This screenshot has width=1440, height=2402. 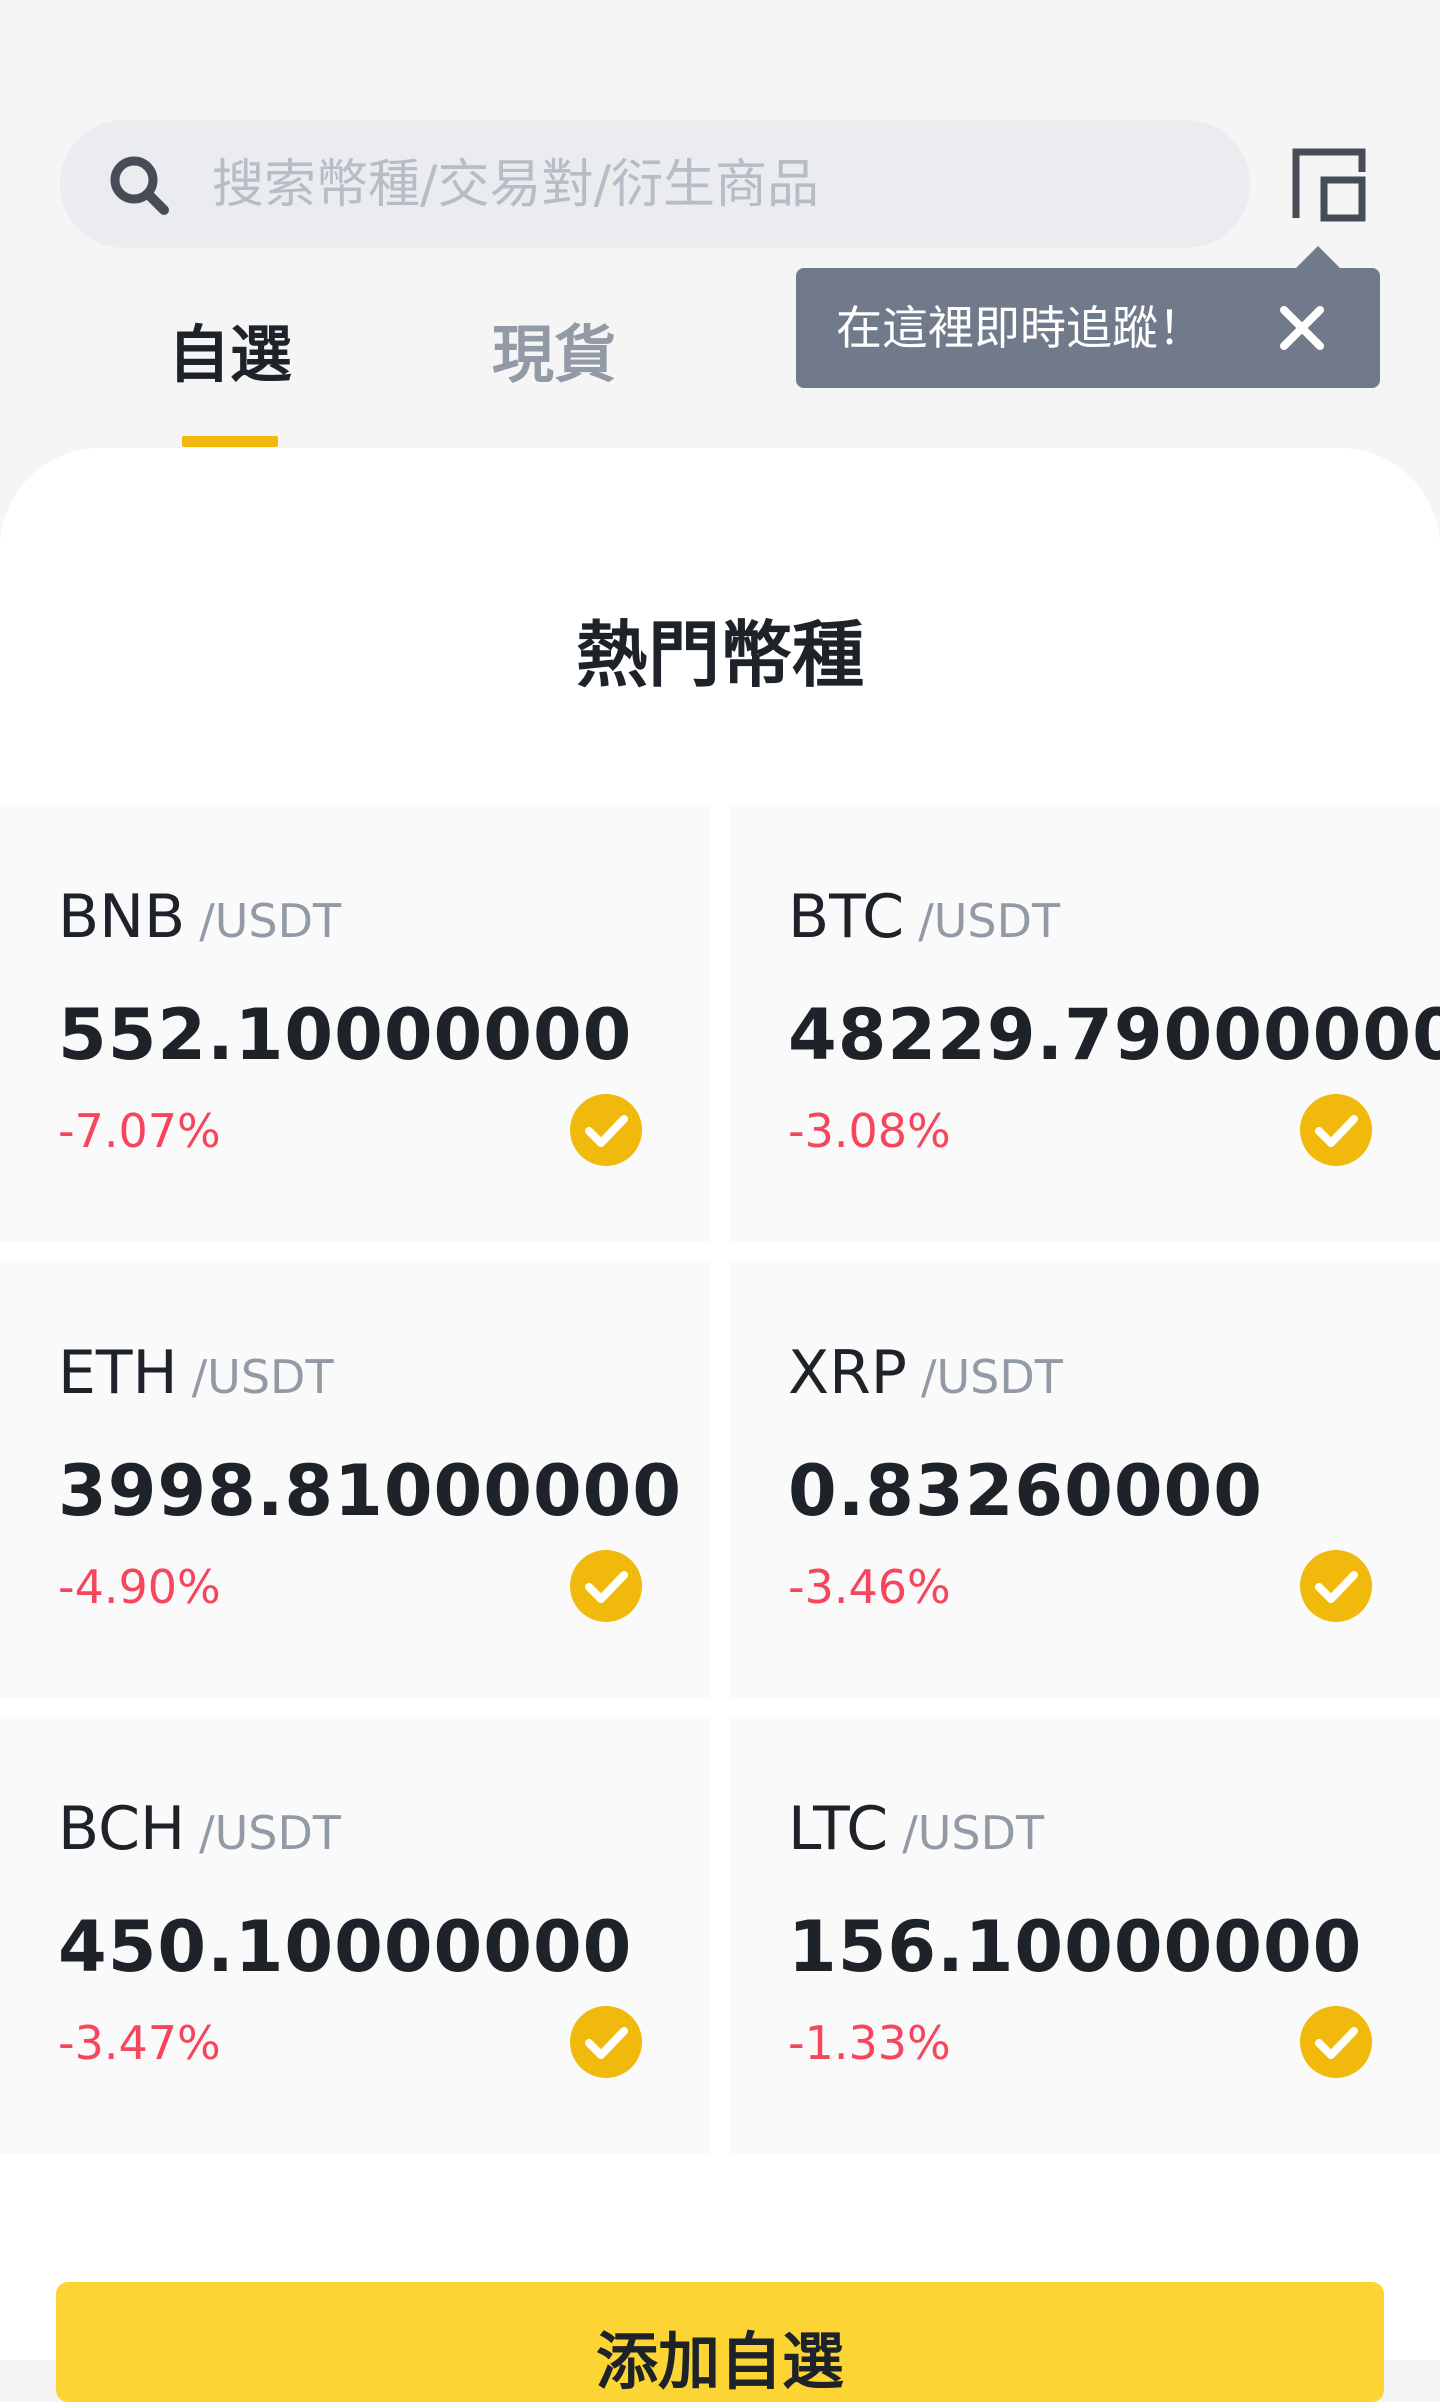 What do you see at coordinates (139, 1131) in the screenshot?
I see `price-change: -7.07%` at bounding box center [139, 1131].